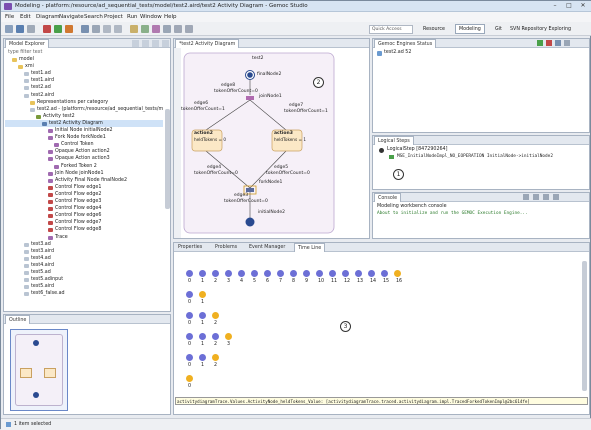  I want to click on tab-outline: Outline, so click(18, 319).